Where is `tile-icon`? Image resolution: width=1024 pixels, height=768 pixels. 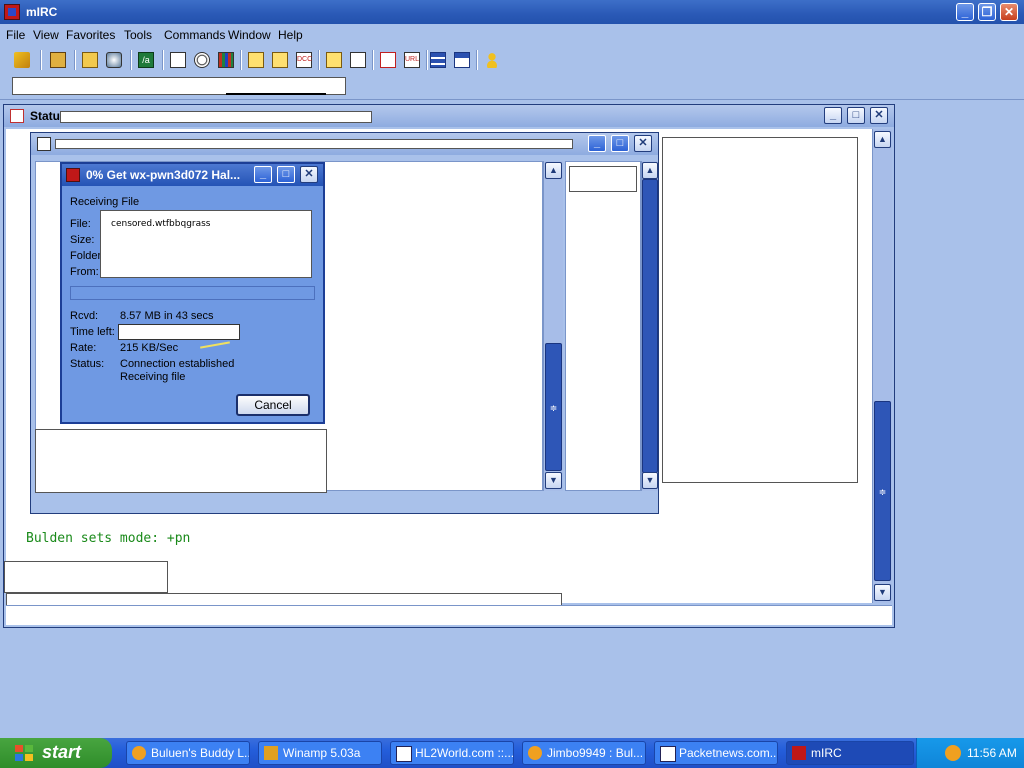 tile-icon is located at coordinates (438, 60).